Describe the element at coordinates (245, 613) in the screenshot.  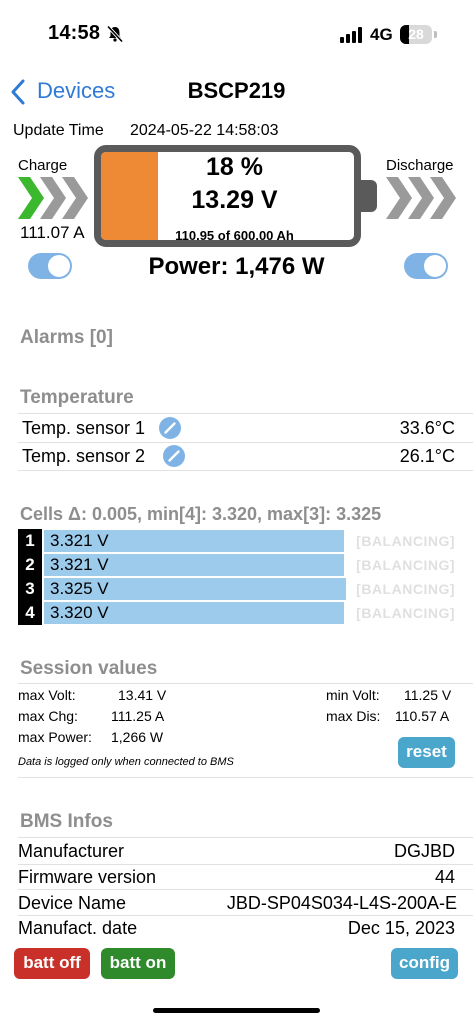
I see `cell-row: 4 3.320 V [BALANCING]` at that location.